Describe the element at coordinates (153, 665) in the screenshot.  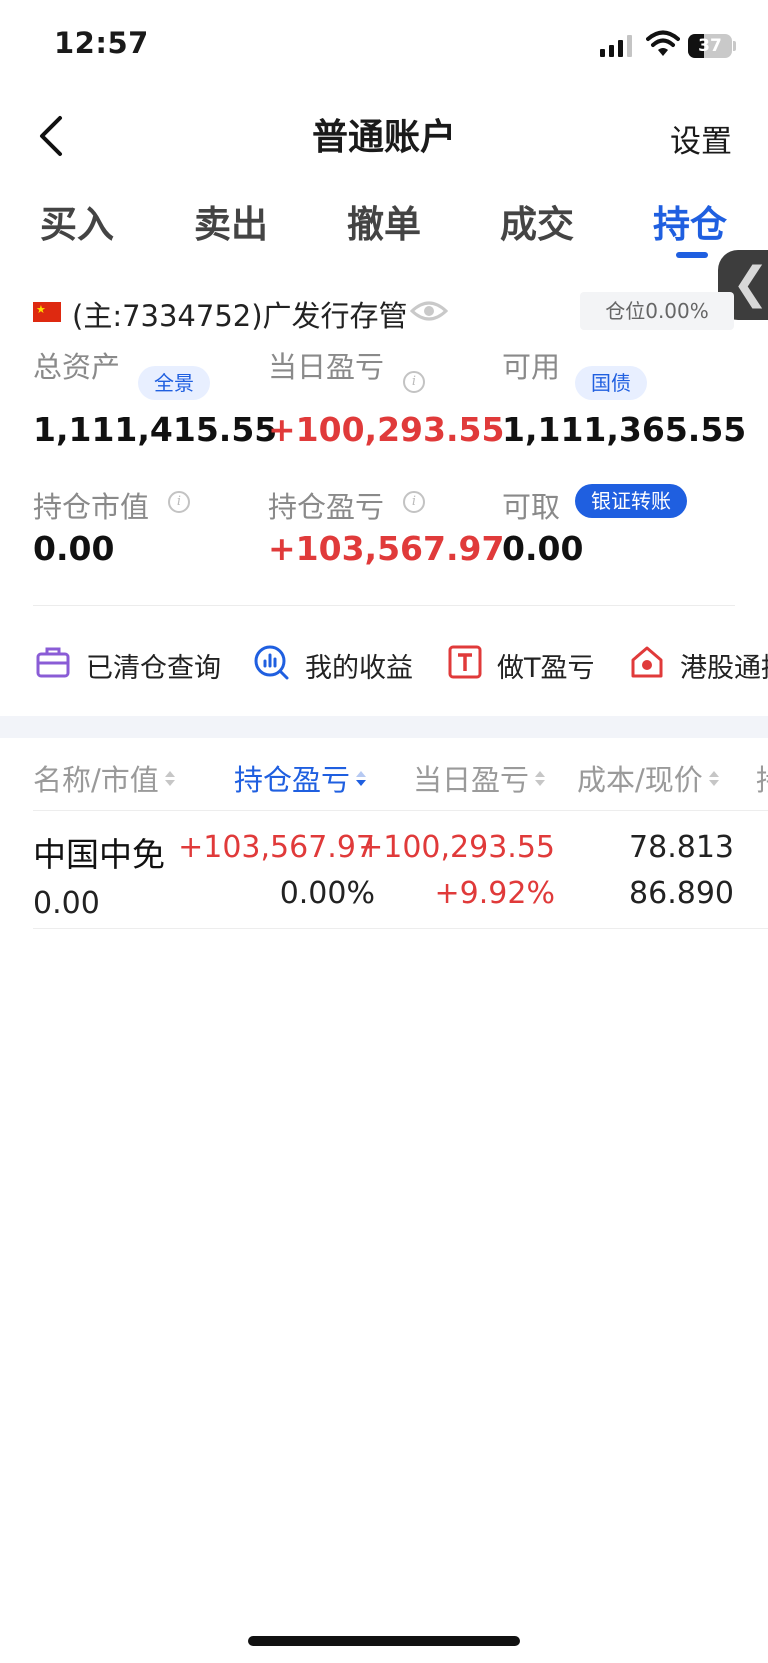
I see `cleared-positions-link: 已清仓查询` at that location.